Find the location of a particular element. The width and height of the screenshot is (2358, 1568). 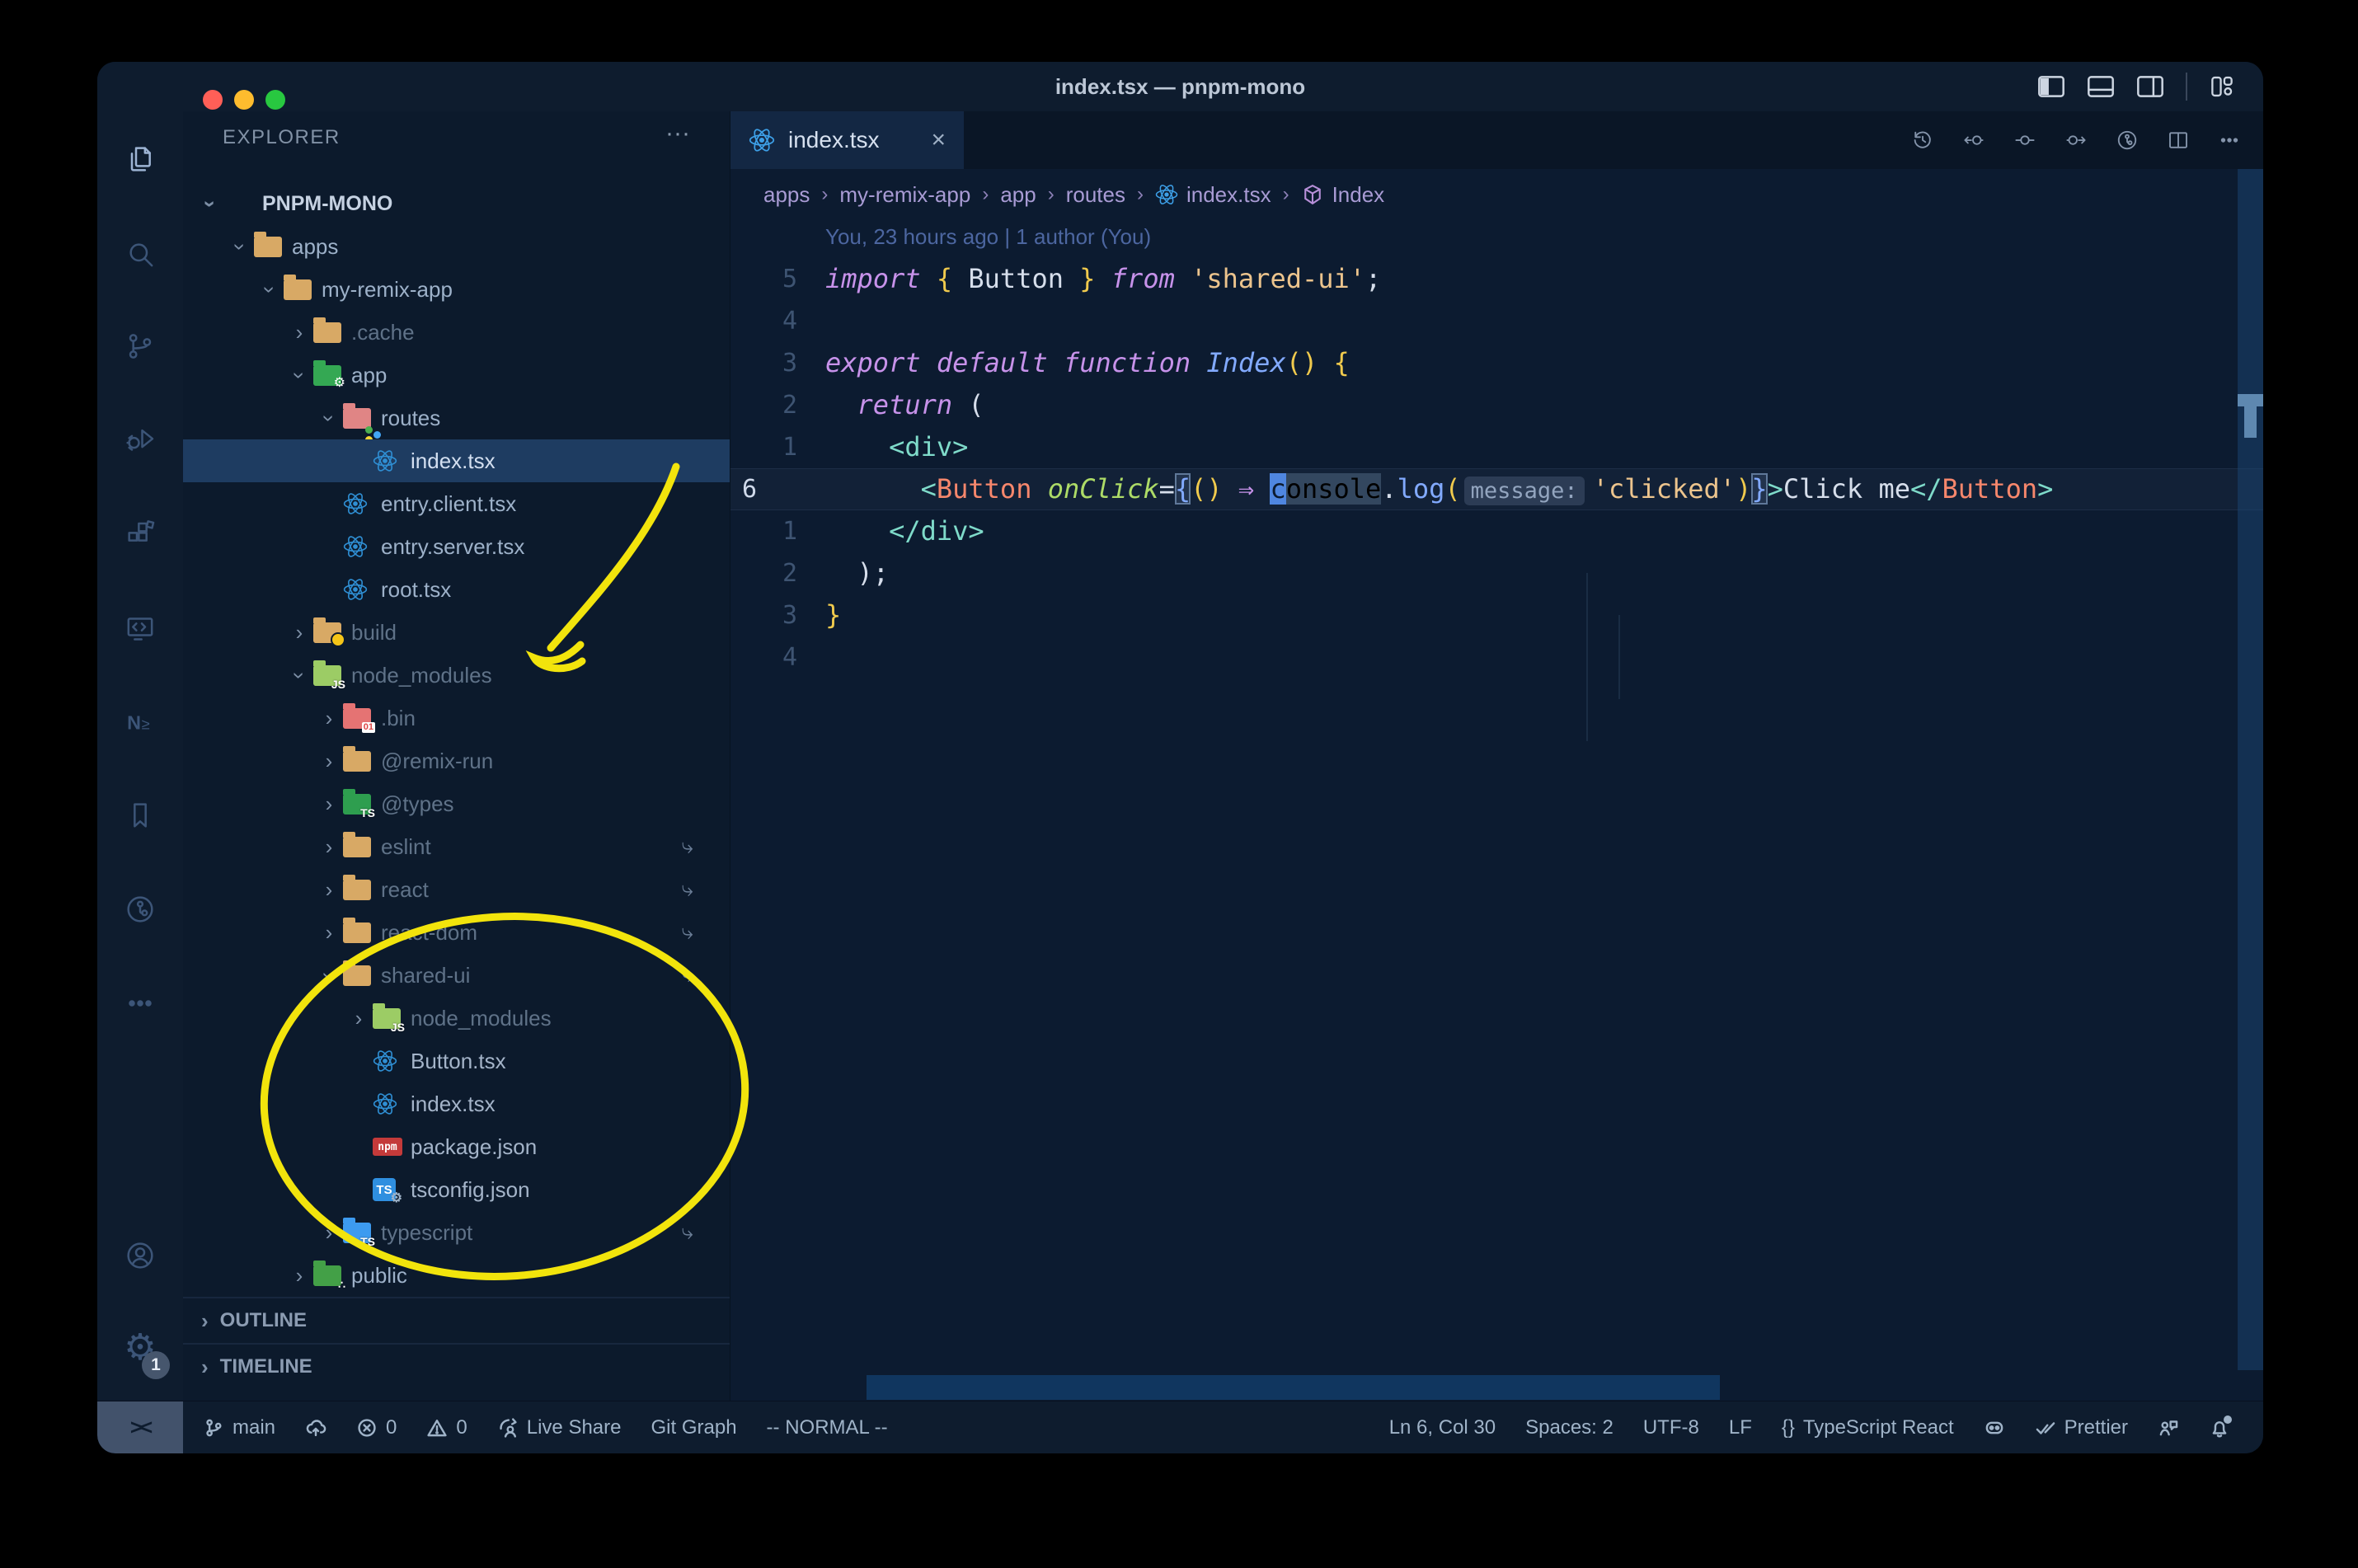

tab-index-tsx: index.tsx × is located at coordinates (847, 140).